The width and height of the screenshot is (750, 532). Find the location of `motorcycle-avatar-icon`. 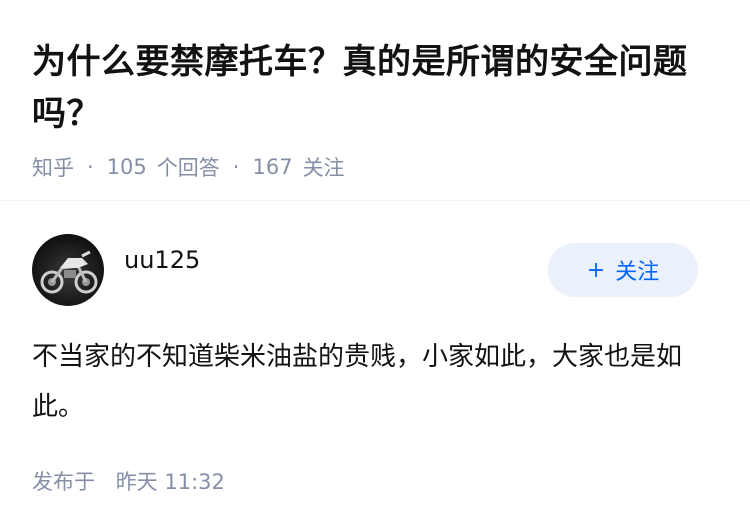

motorcycle-avatar-icon is located at coordinates (69, 272).